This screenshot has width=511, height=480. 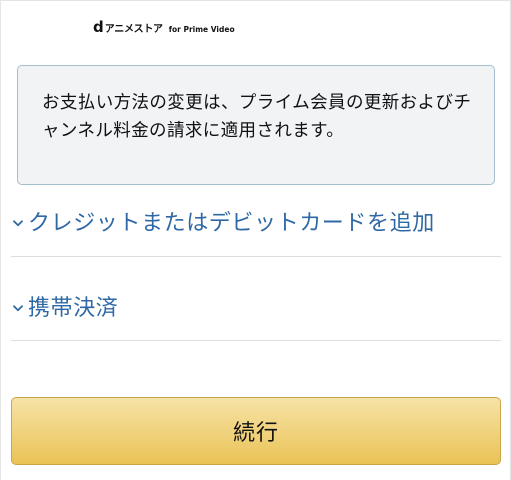 I want to click on add-card-option: クレジットまたはデビットカードを追加, so click(x=256, y=221).